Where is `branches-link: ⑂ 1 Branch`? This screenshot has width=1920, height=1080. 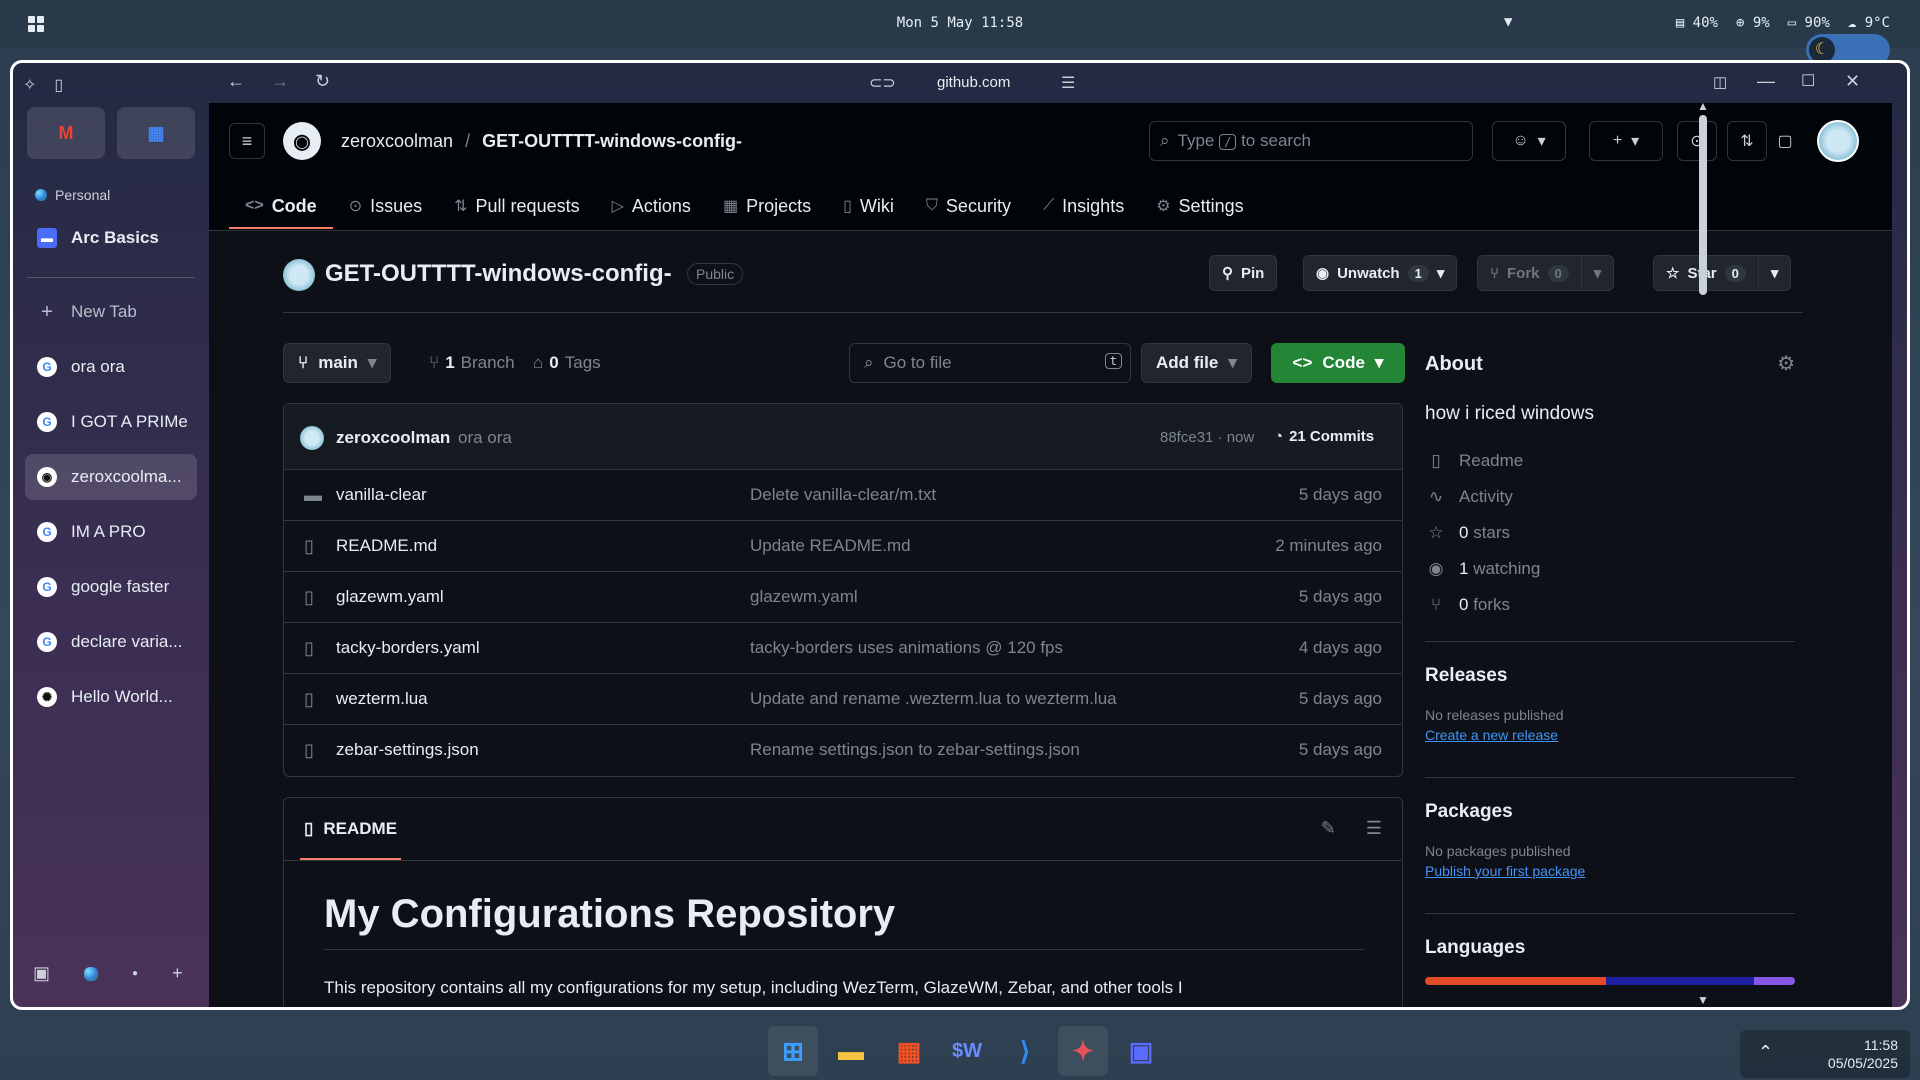 branches-link: ⑂ 1 Branch is located at coordinates (472, 363).